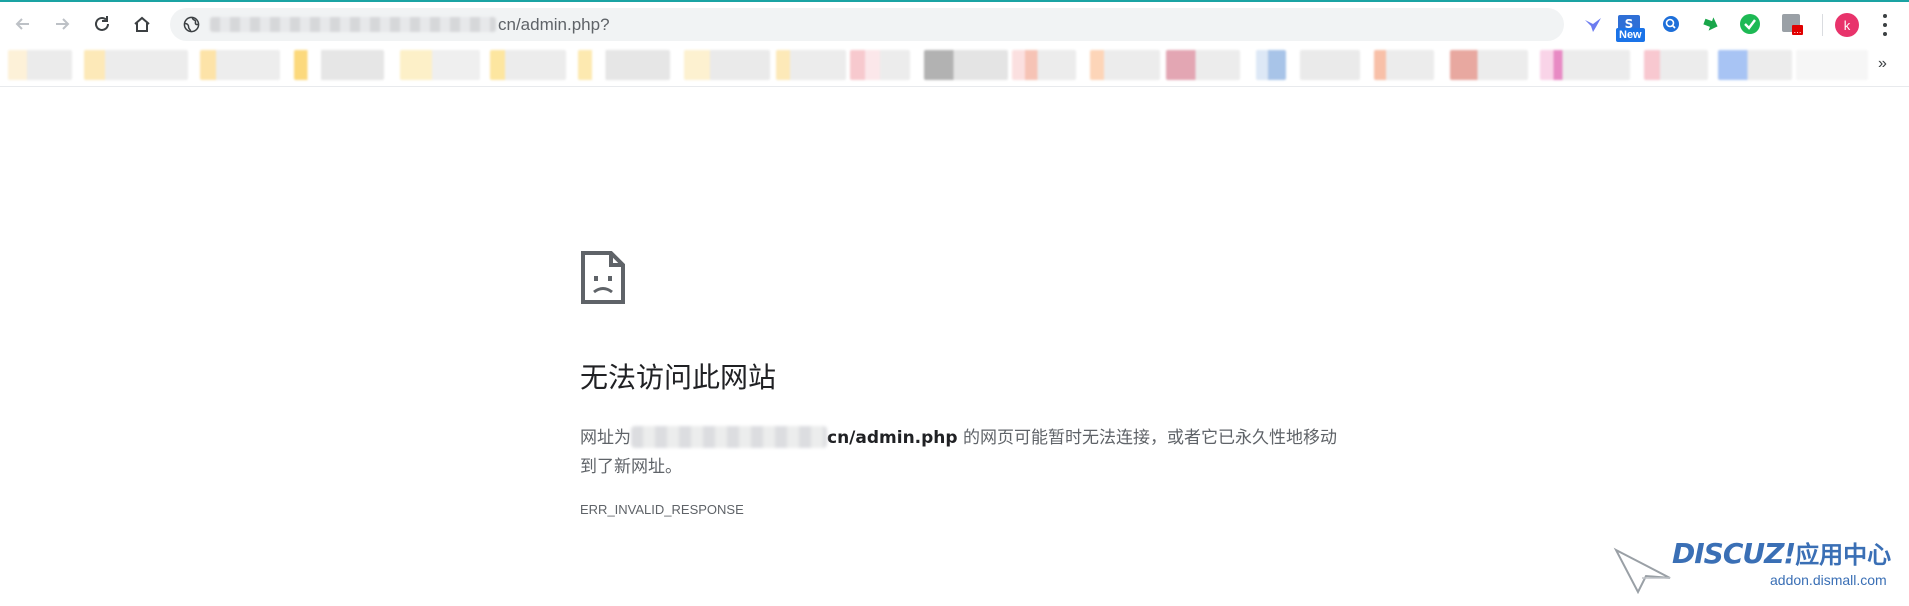  What do you see at coordinates (1822, 25) in the screenshot?
I see `toolbar-separator` at bounding box center [1822, 25].